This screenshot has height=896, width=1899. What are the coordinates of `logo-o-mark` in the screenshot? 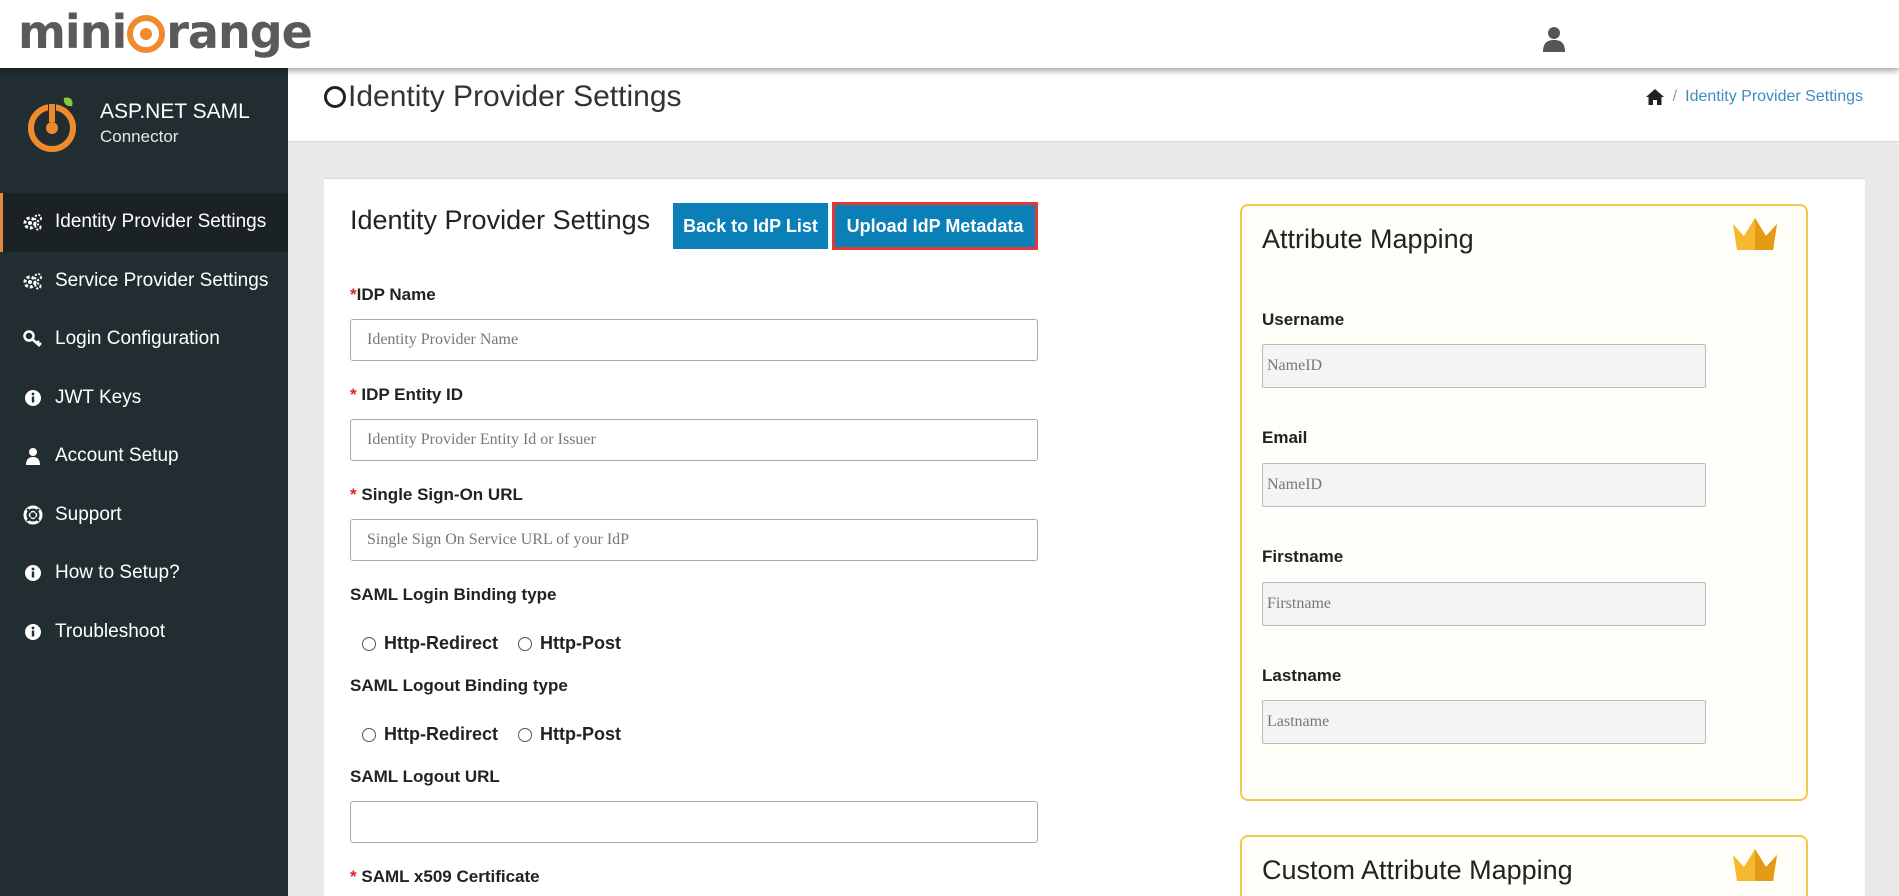 It's located at (146, 34).